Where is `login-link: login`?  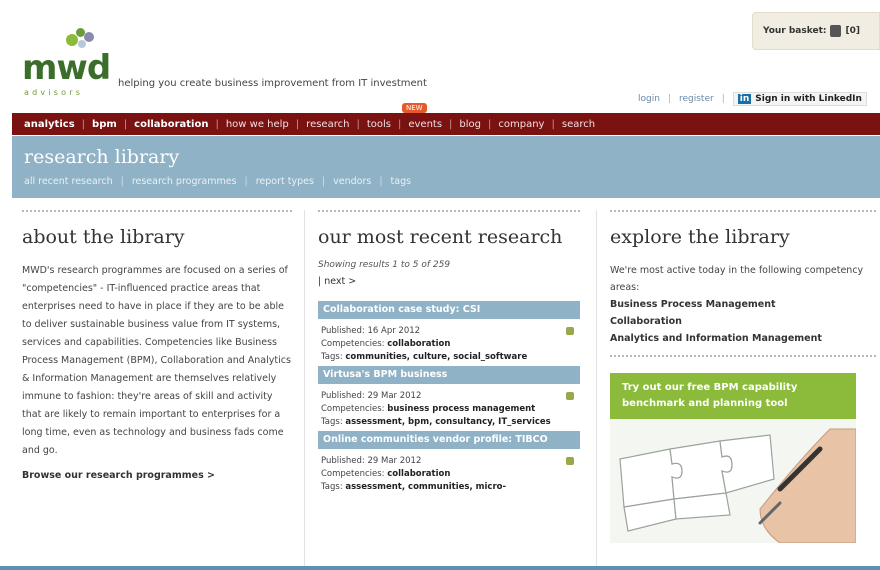
login-link: login is located at coordinates (649, 99).